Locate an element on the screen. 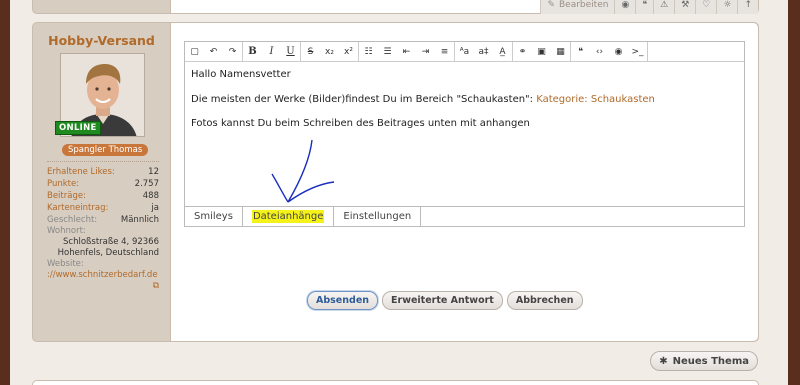 The image size is (800, 385). real-name-badge: Spangler Thomas is located at coordinates (105, 150).